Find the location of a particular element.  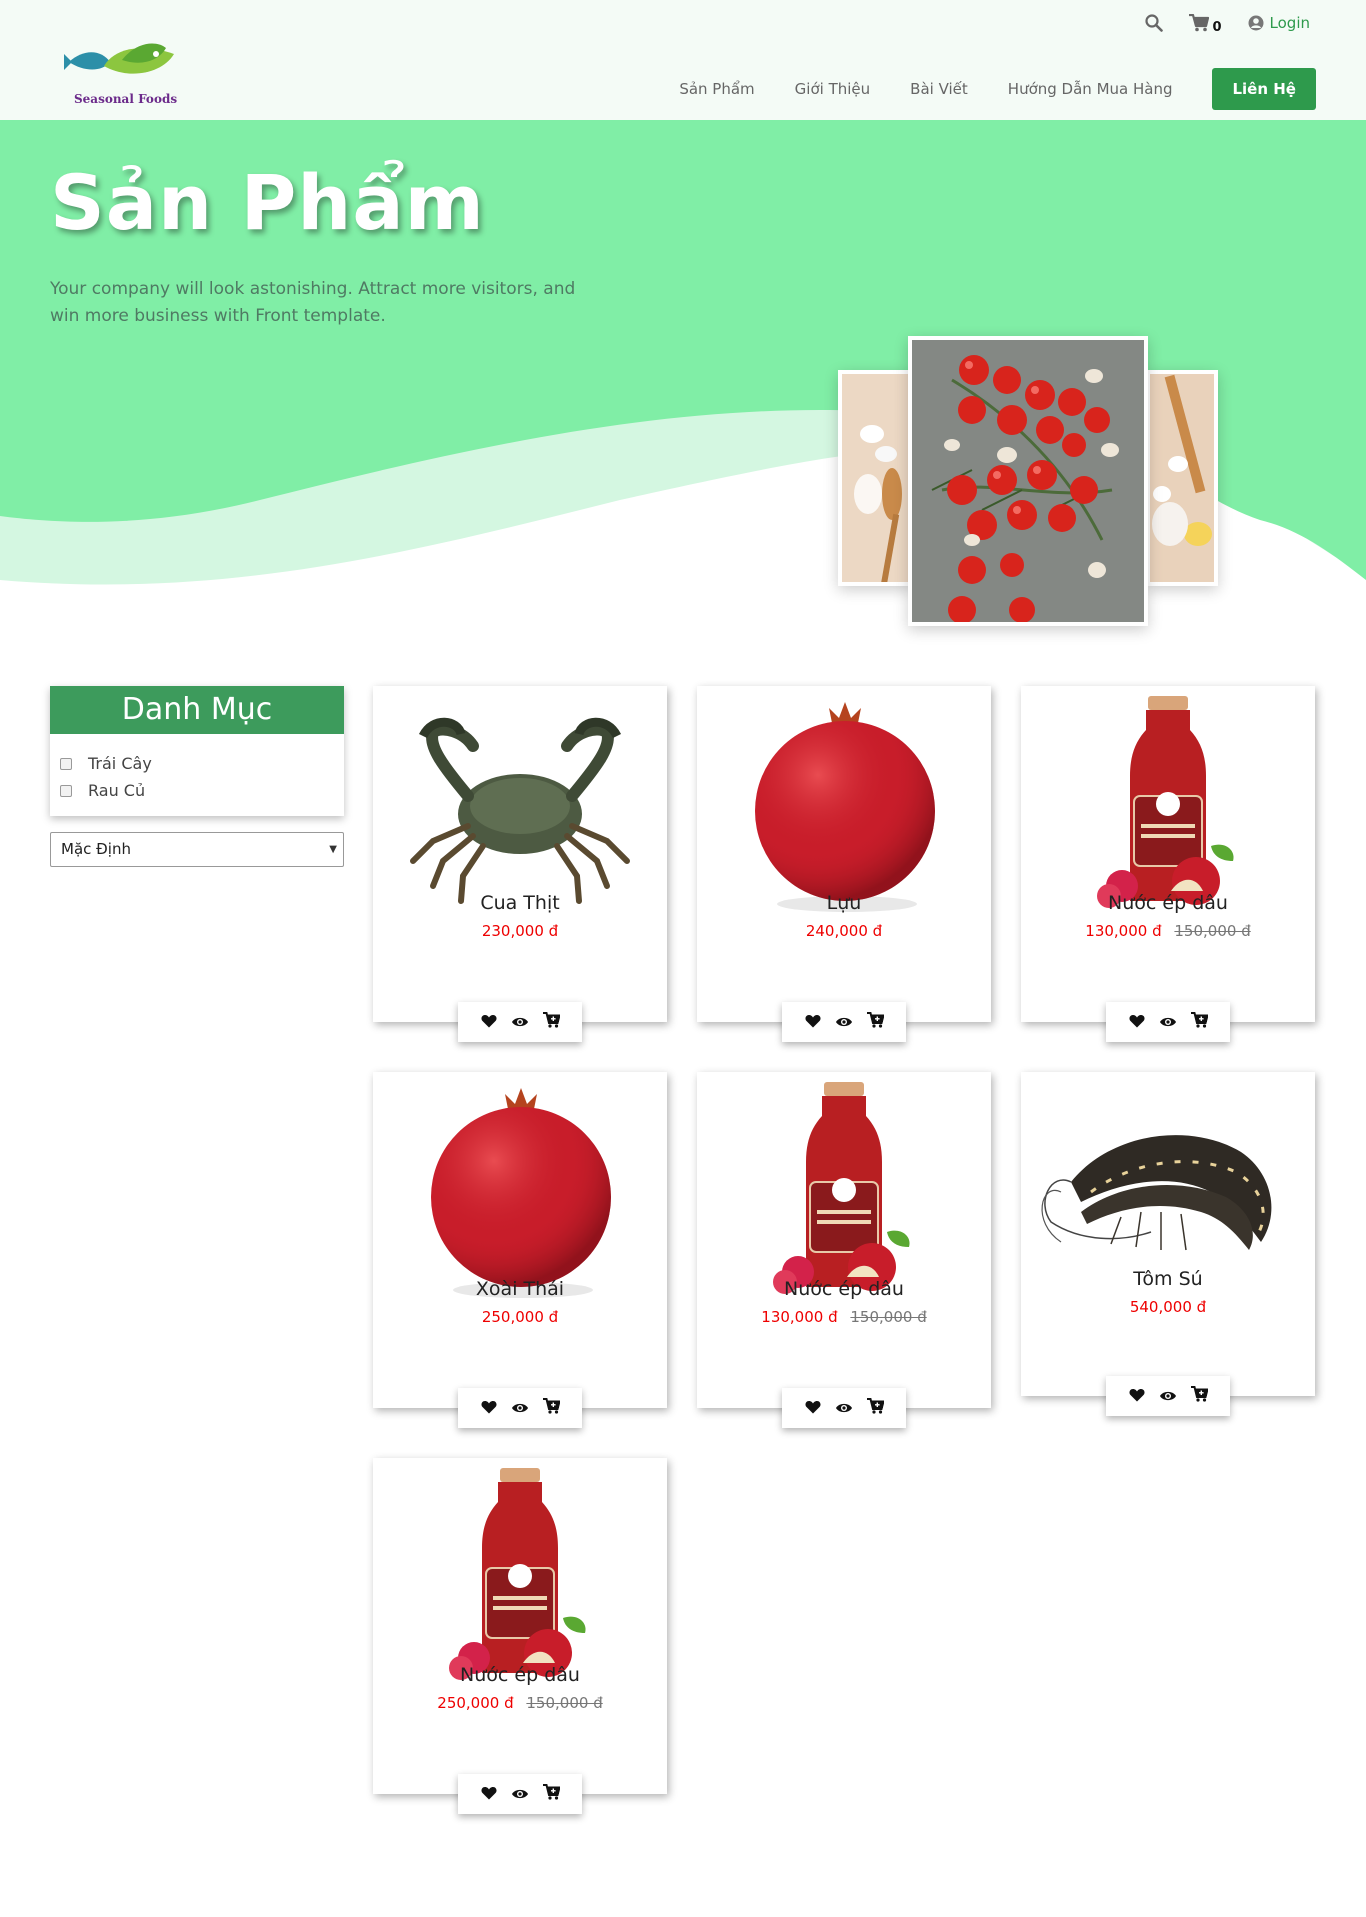

chevron-down-icon: ▼ is located at coordinates (333, 849).